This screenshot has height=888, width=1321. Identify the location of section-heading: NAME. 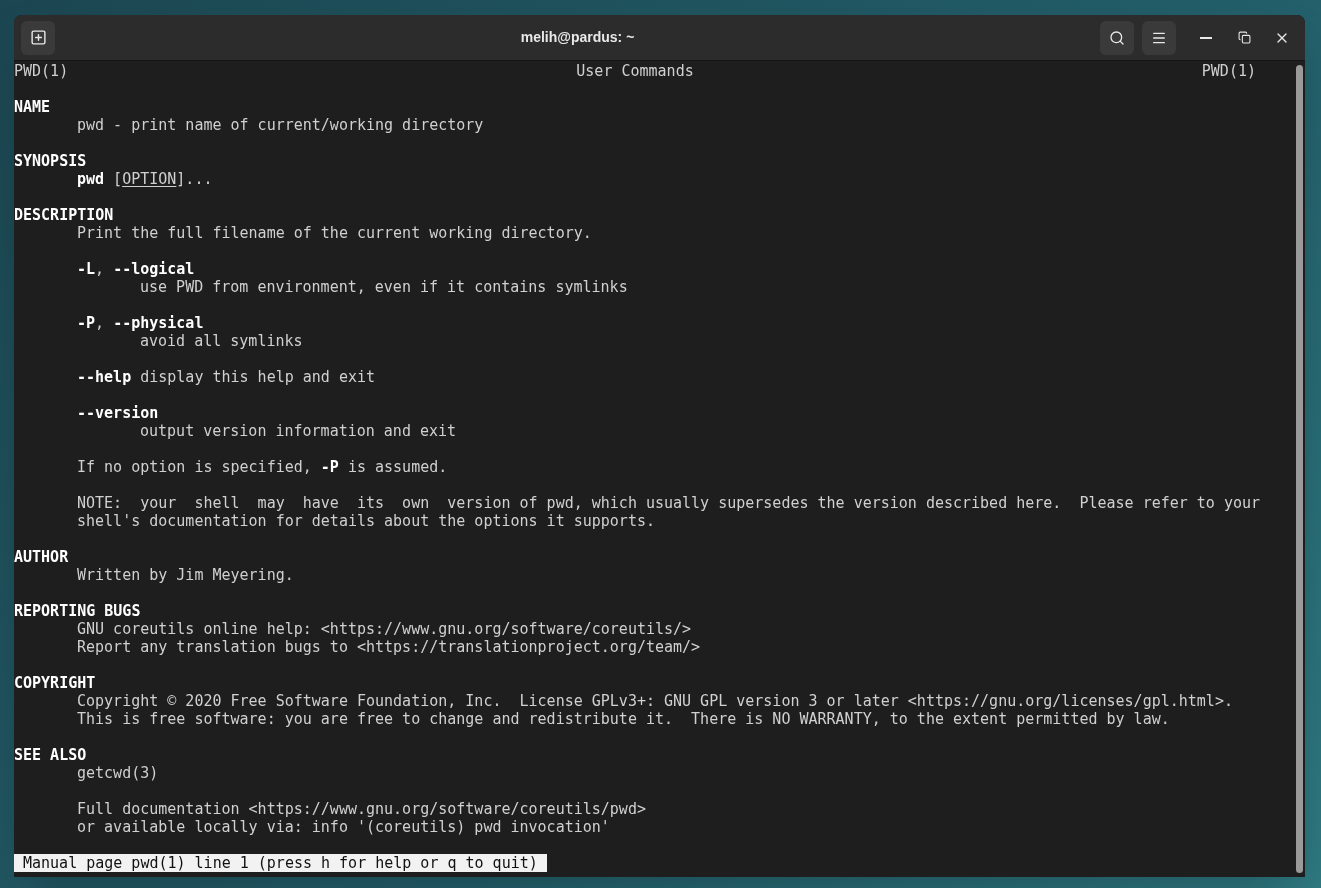
(32, 107).